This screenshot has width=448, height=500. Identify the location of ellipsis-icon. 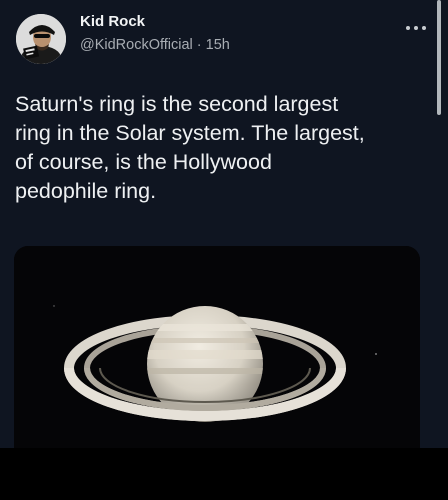
(416, 28).